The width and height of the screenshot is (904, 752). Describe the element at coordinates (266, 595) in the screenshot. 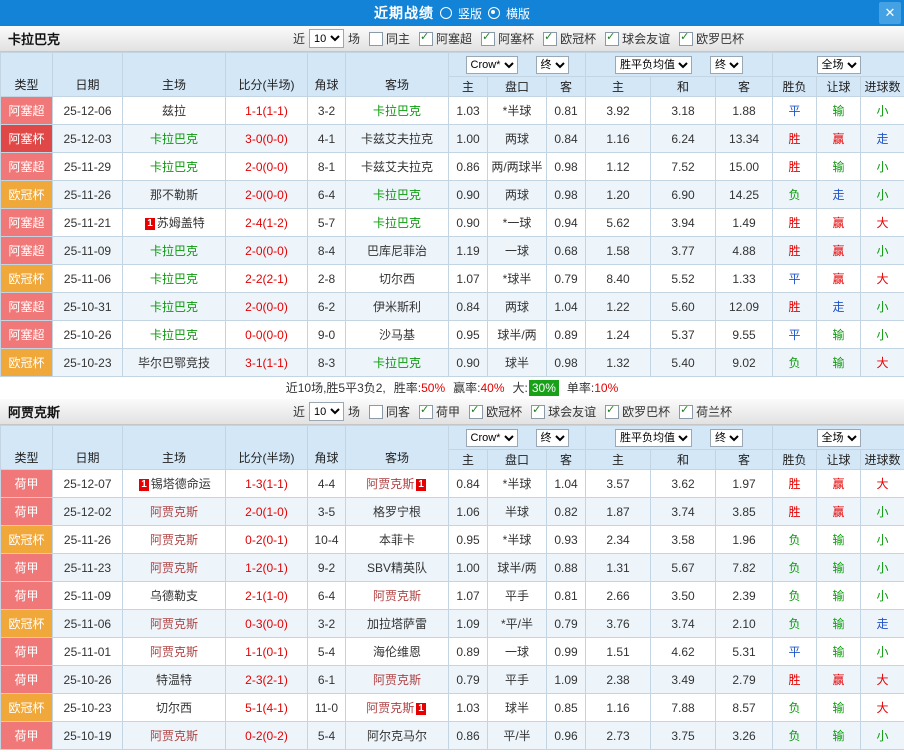

I see `score-cell: 2-1(1-0)` at that location.